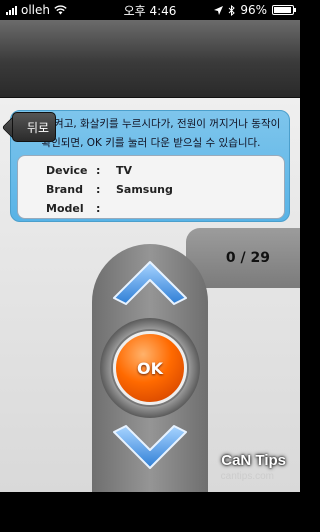  I want to click on battery-icon, so click(284, 10).